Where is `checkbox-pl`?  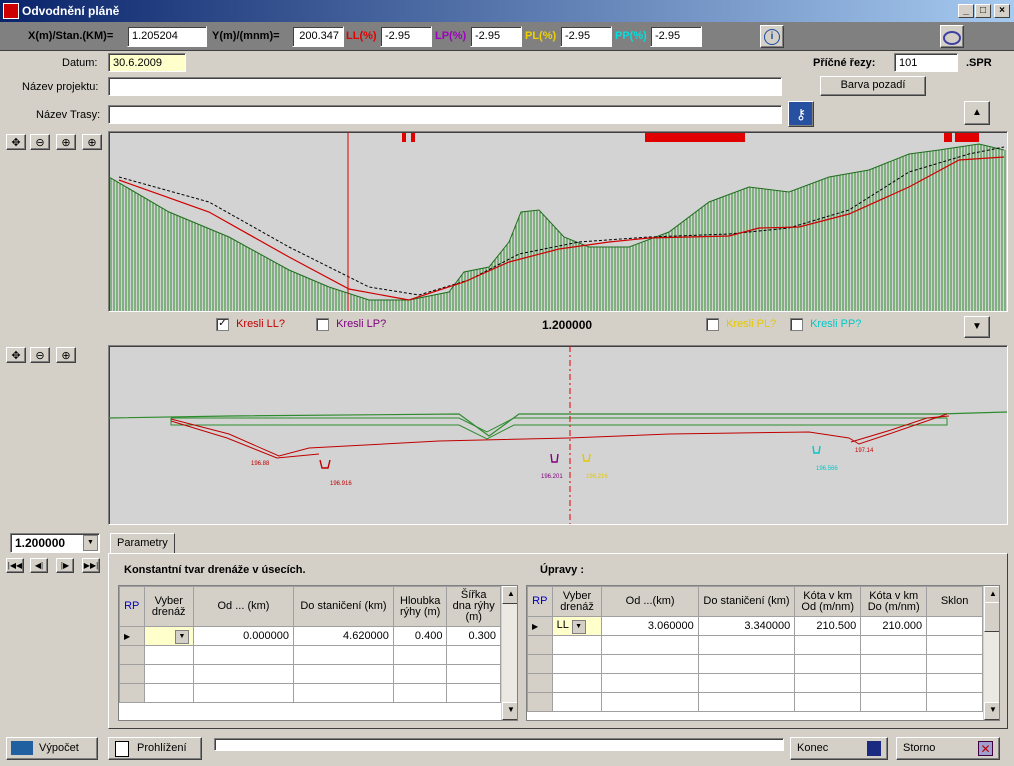
checkbox-pl is located at coordinates (712, 324).